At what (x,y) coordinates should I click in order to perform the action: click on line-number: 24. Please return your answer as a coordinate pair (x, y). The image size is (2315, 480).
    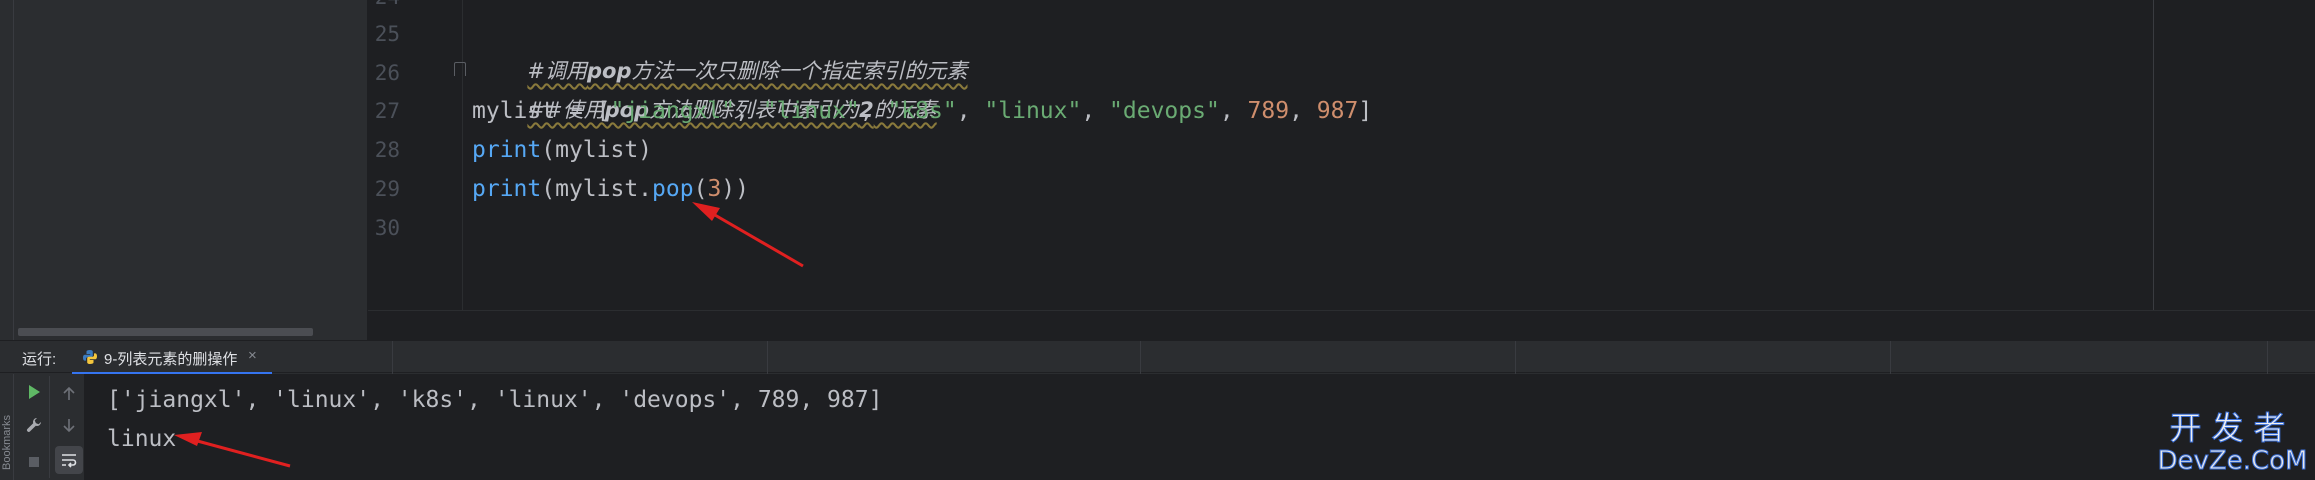
    Looking at the image, I should click on (384, 8).